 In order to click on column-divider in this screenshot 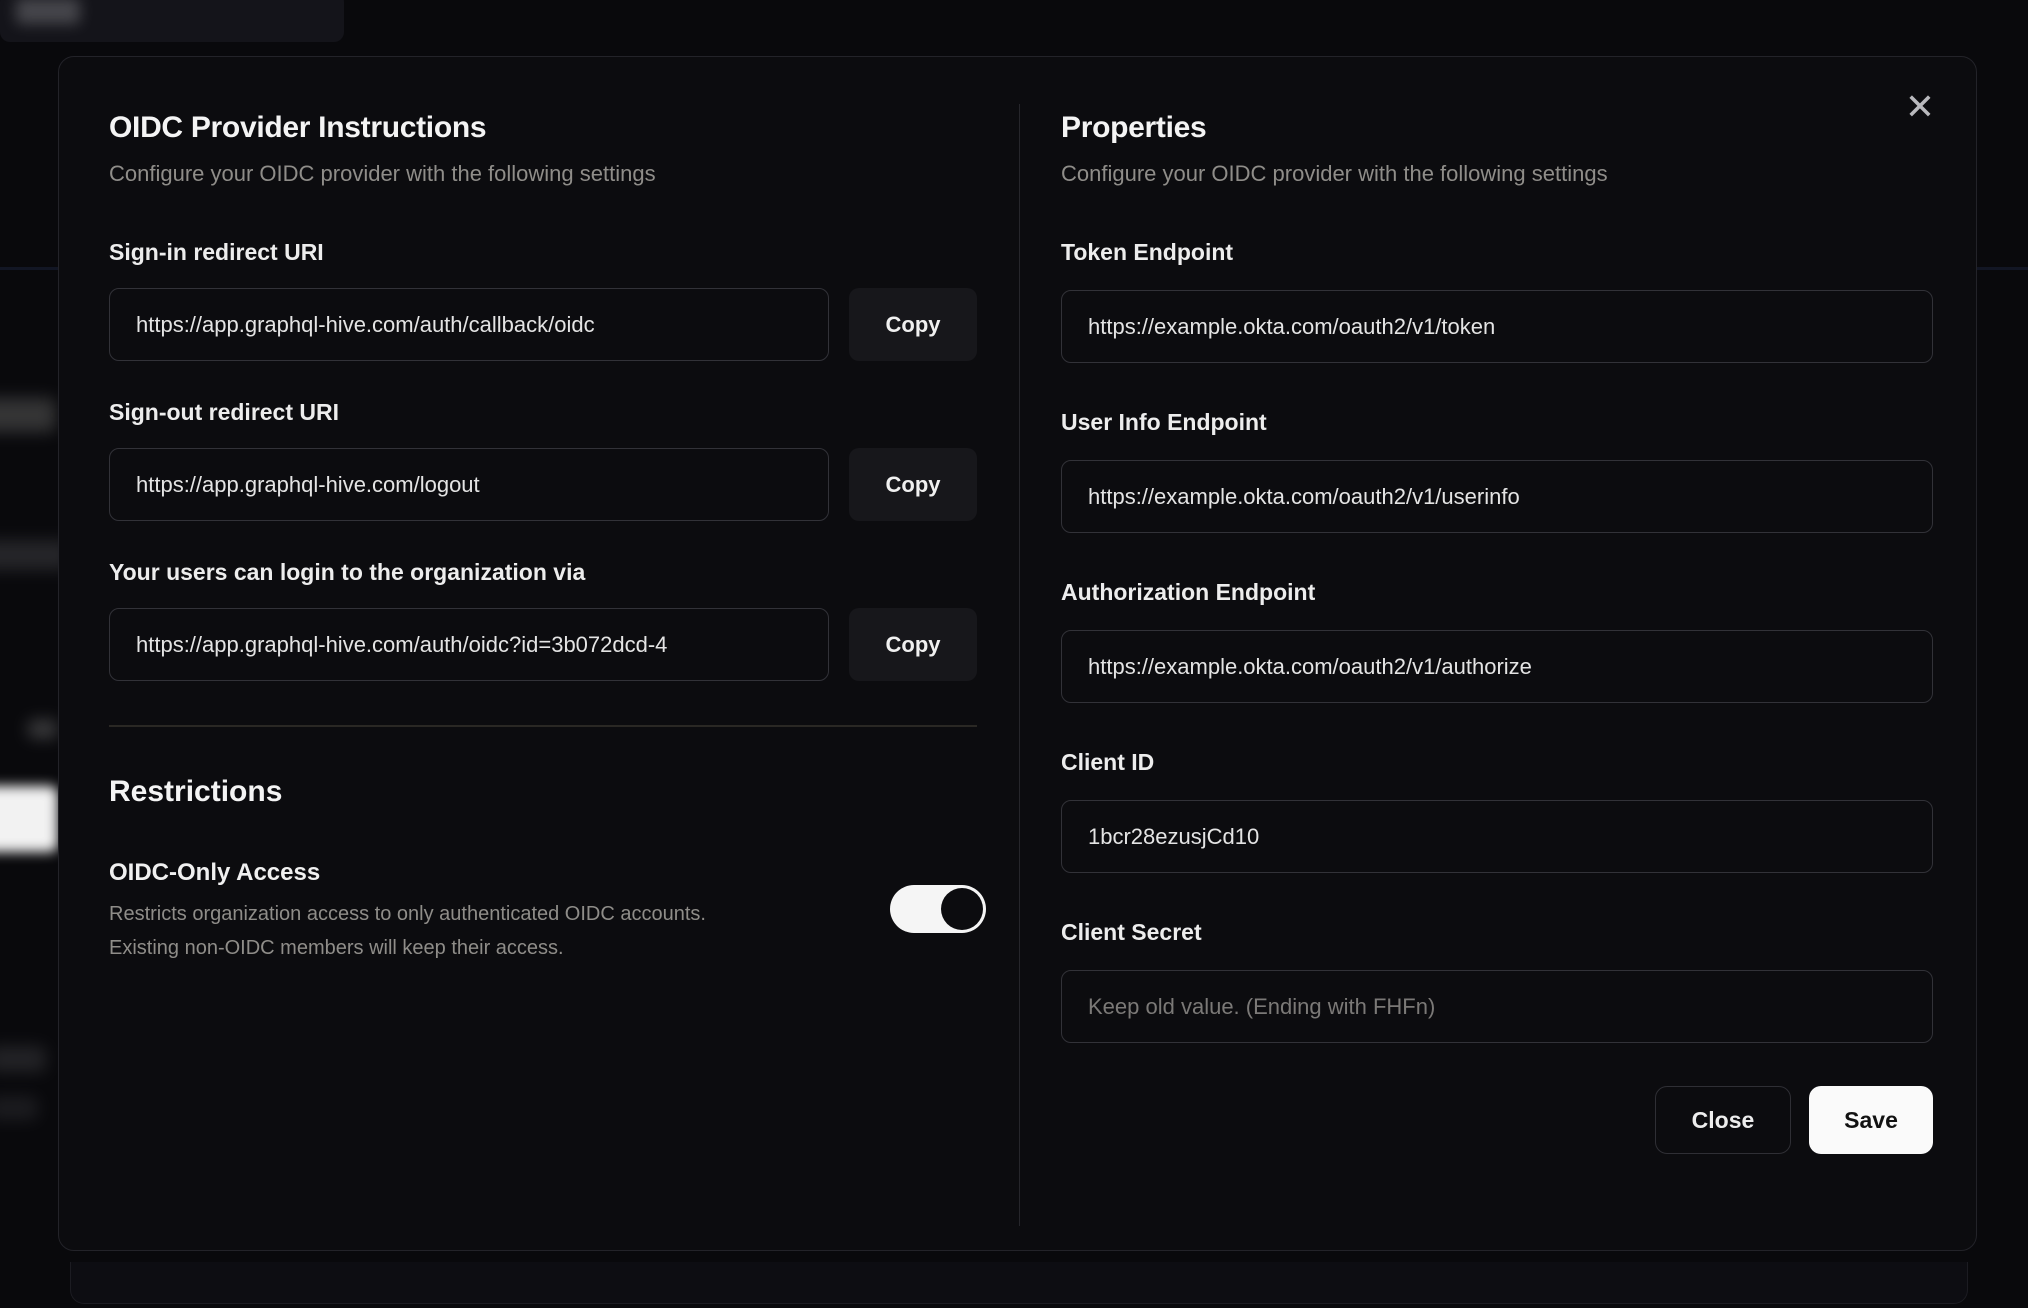, I will do `click(1019, 665)`.